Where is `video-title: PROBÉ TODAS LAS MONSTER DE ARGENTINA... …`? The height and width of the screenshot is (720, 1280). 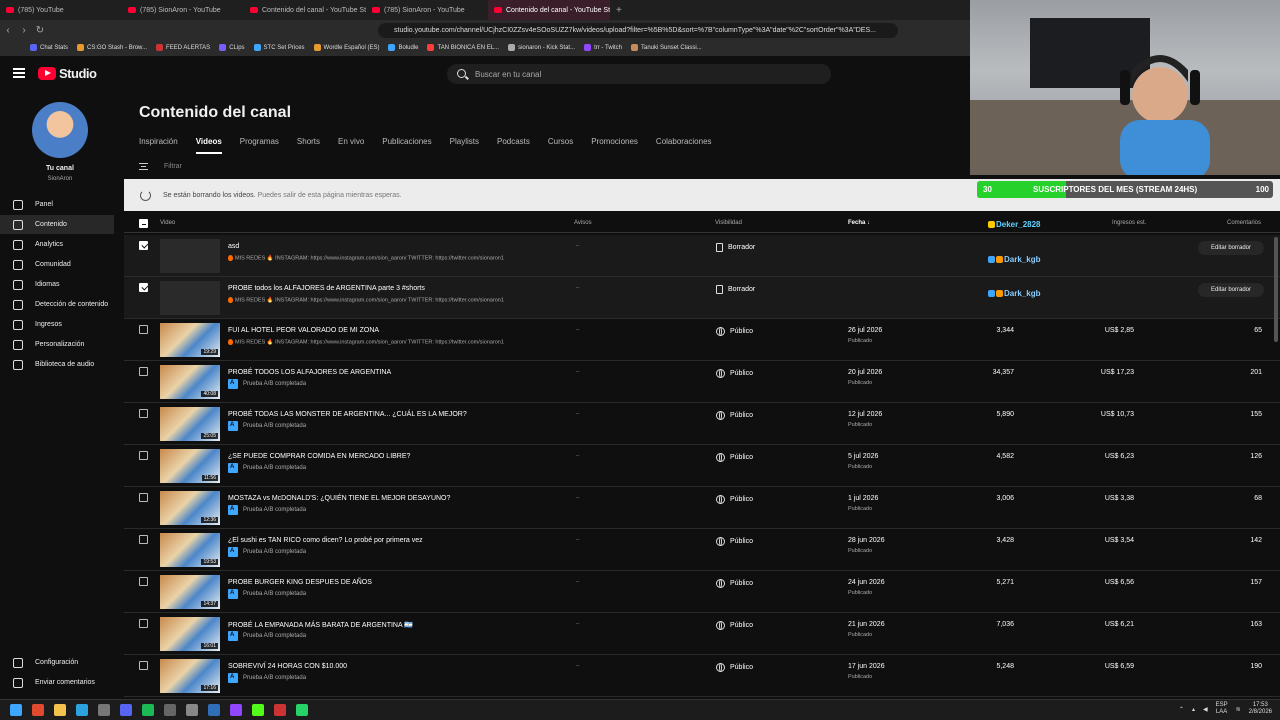 video-title: PROBÉ TODAS LAS MONSTER DE ARGENTINA... … is located at coordinates (347, 414).